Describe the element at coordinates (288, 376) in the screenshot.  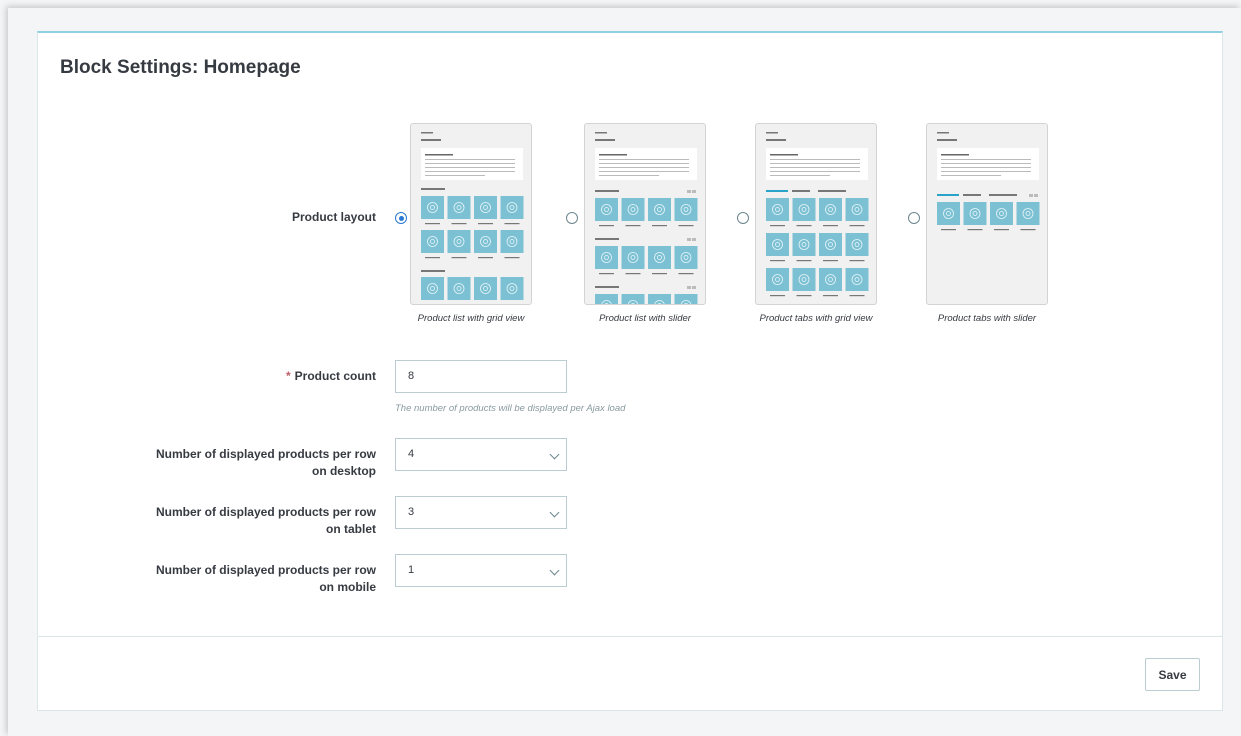
I see `required-mark: *` at that location.